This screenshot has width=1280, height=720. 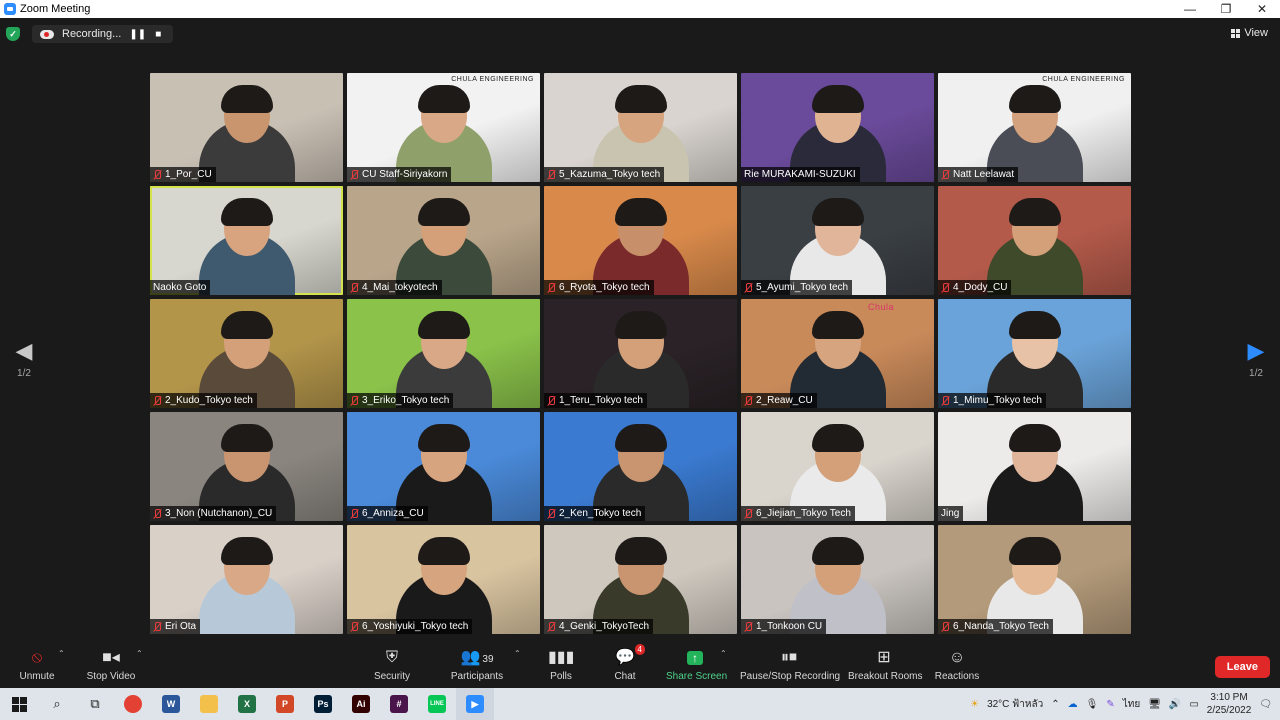 I want to click on onedrive-icon: ☁, so click(x=1073, y=704).